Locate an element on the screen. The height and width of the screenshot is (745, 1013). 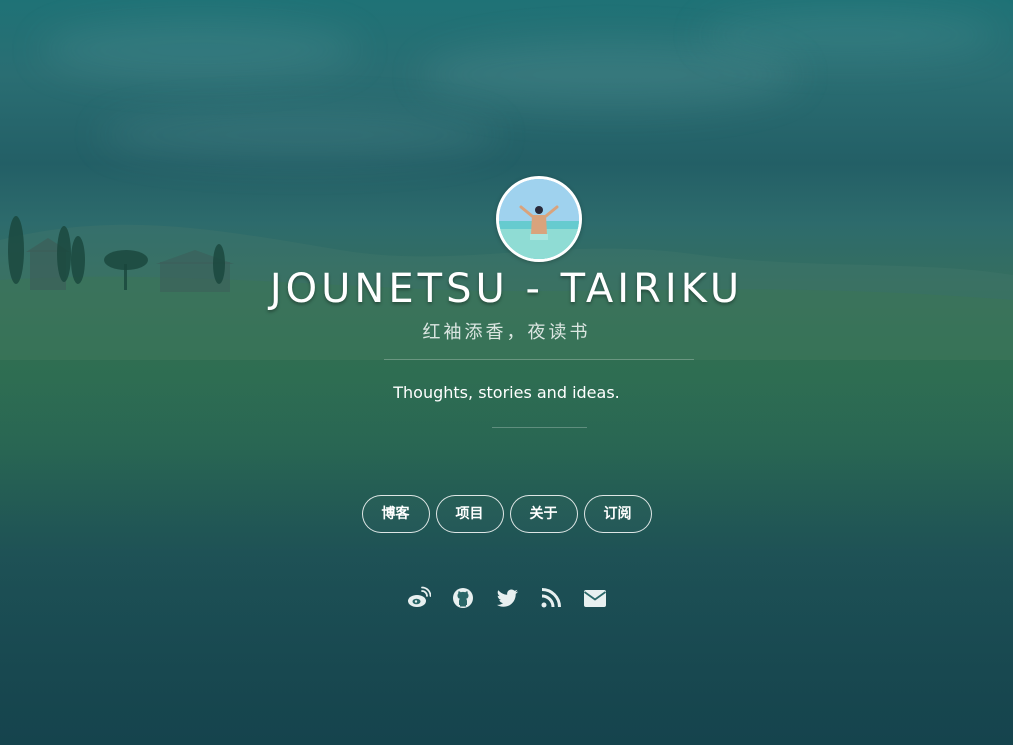
weibo-link is located at coordinates (419, 598).